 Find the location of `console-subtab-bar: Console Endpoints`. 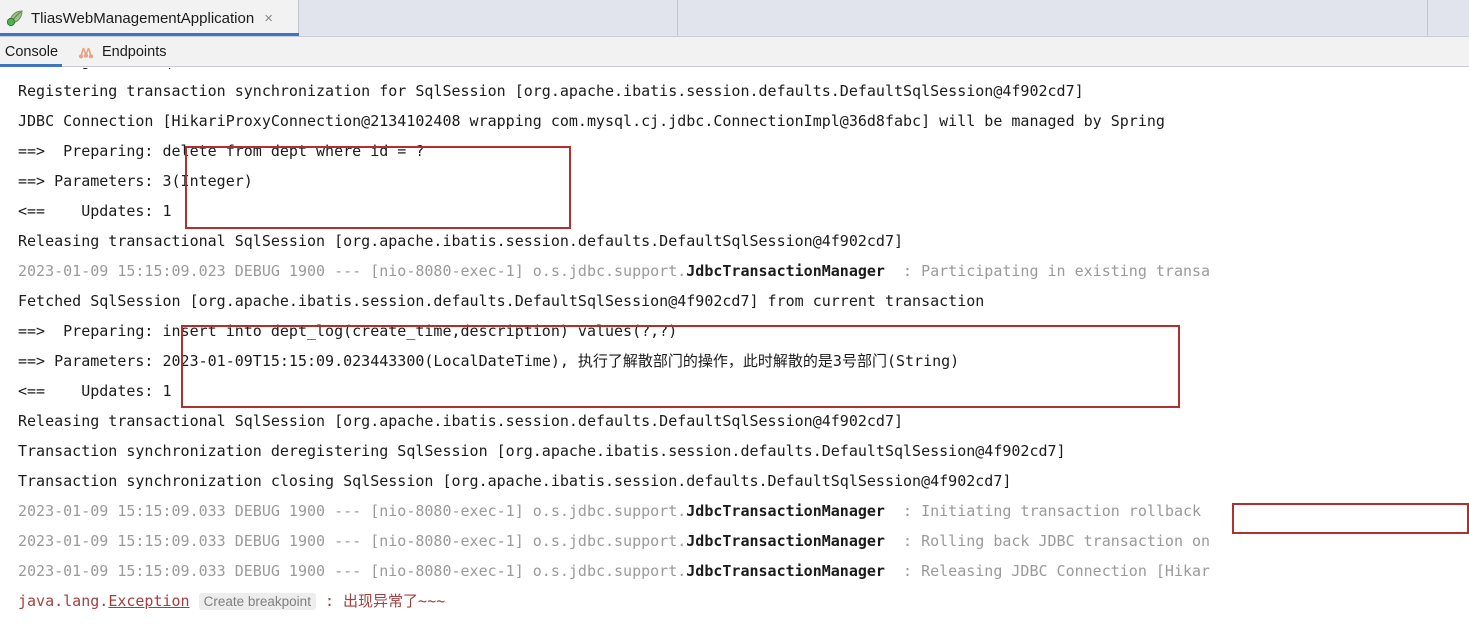

console-subtab-bar: Console Endpoints is located at coordinates (734, 52).